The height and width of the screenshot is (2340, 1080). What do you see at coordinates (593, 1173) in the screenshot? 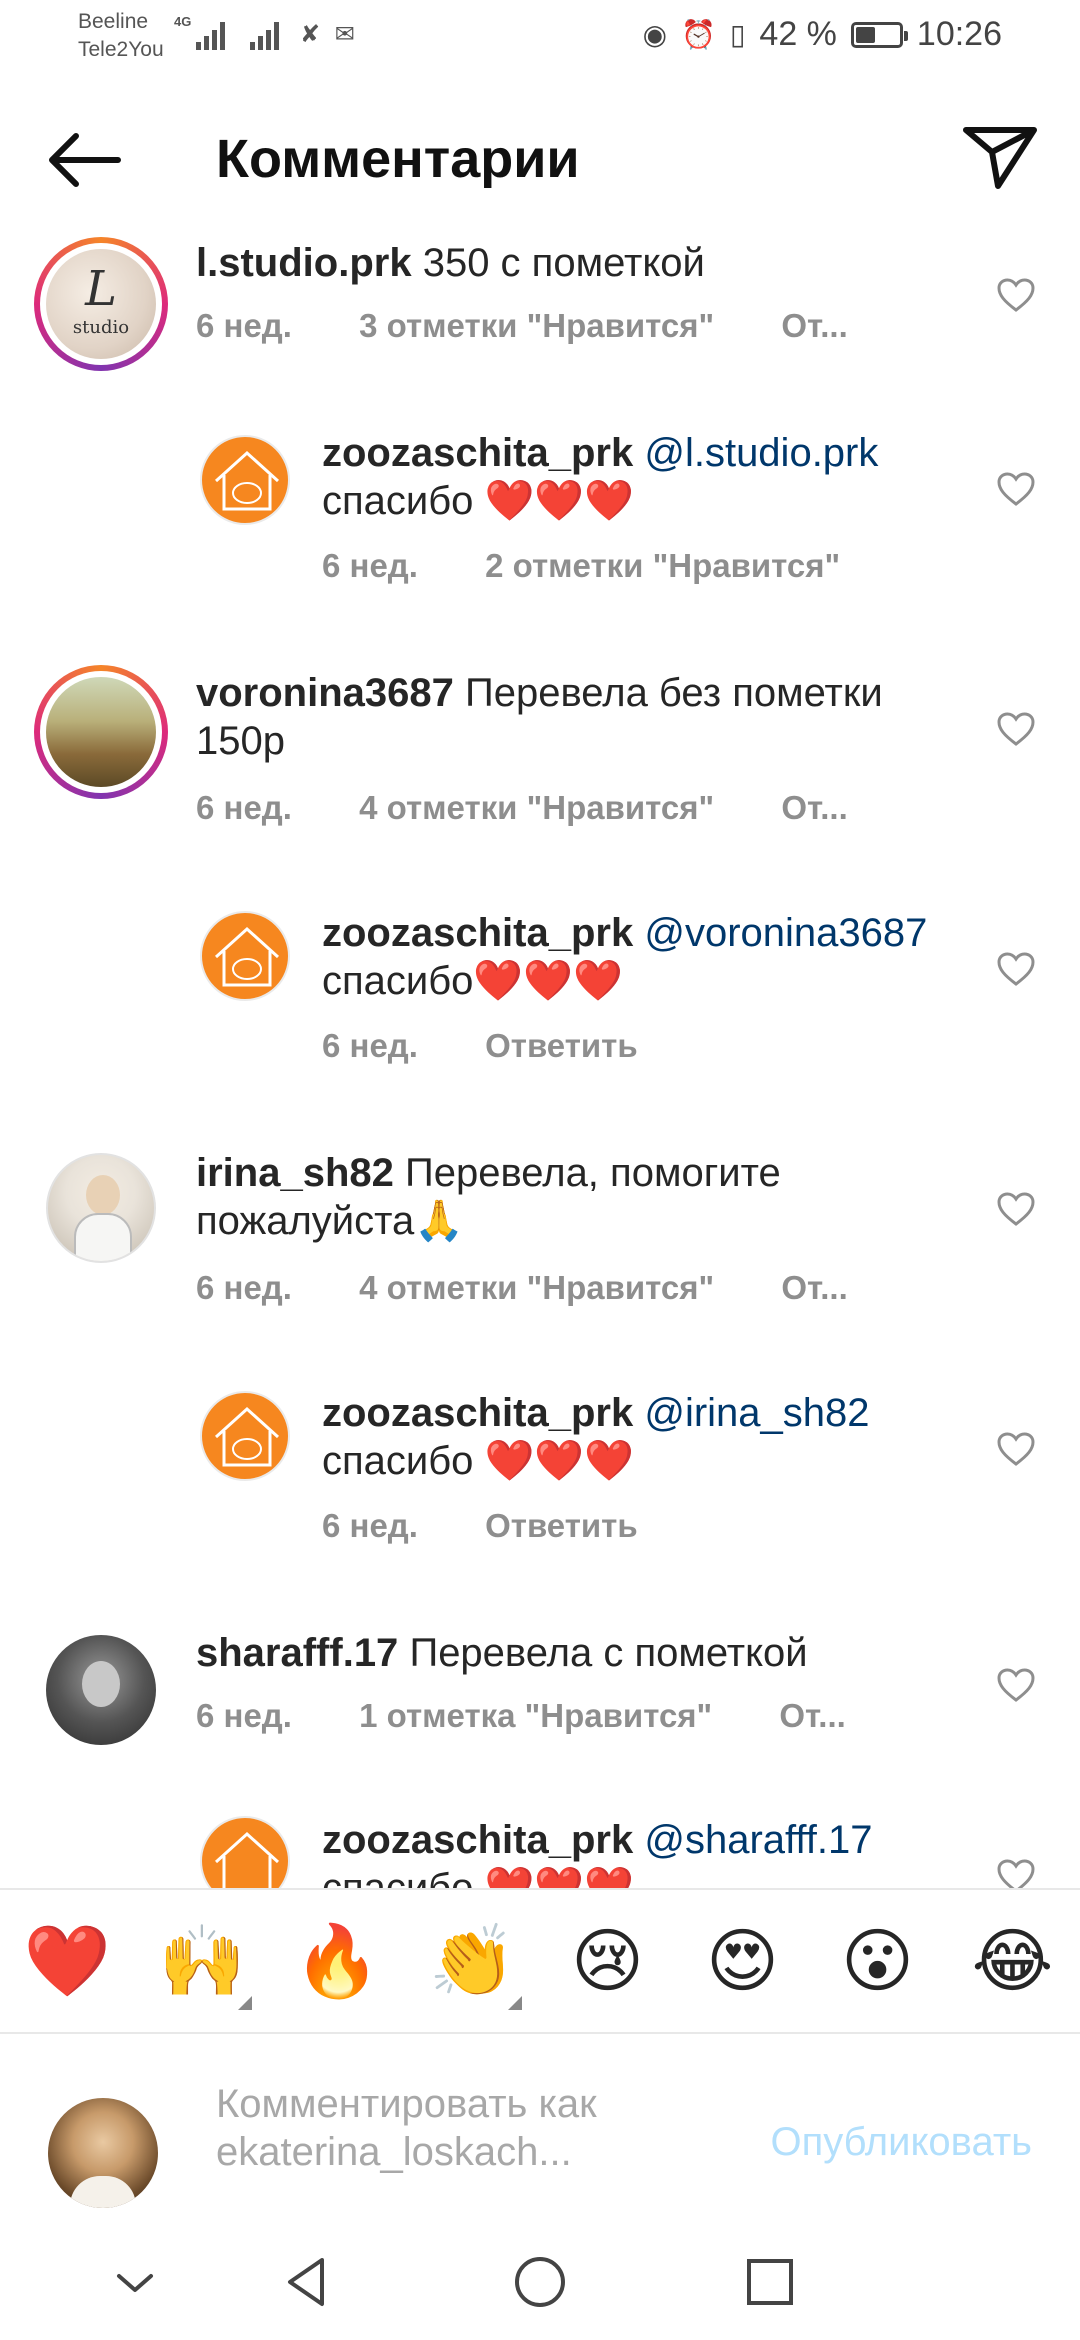
I see `comment-body: Перевела, помогите` at bounding box center [593, 1173].